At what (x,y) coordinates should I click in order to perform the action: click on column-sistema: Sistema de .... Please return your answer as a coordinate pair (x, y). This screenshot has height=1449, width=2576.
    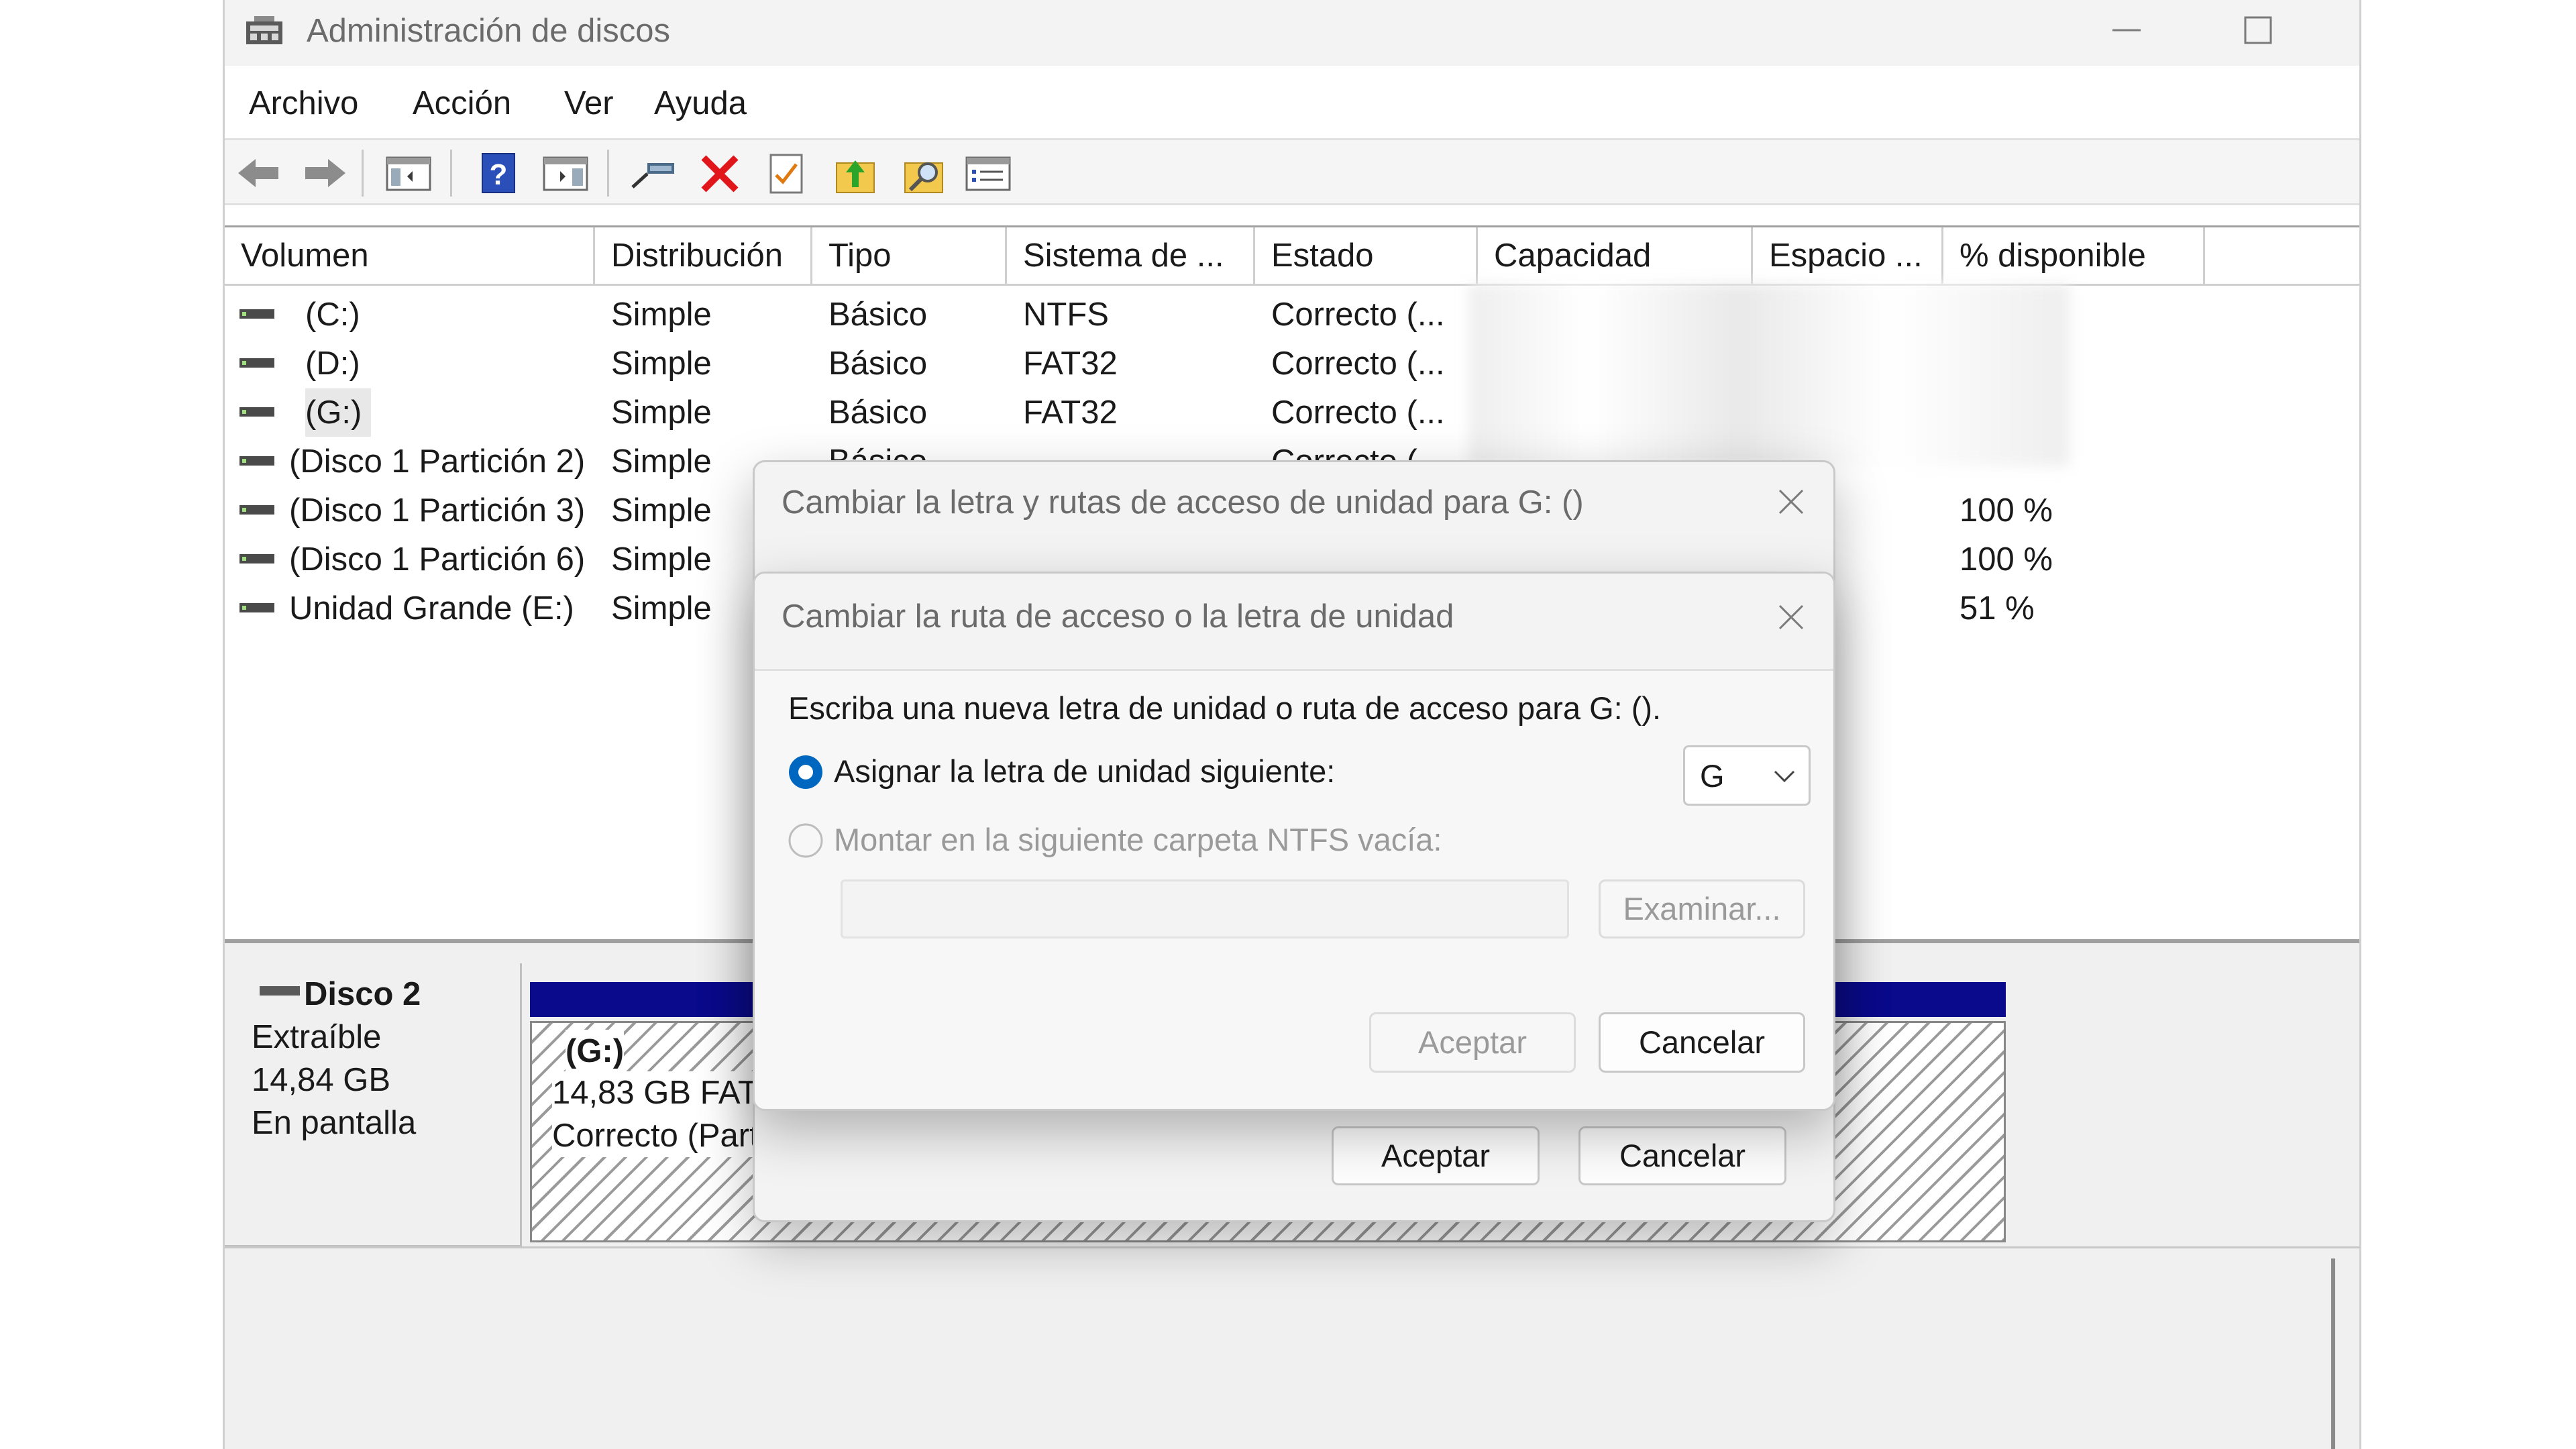
    Looking at the image, I should click on (1131, 255).